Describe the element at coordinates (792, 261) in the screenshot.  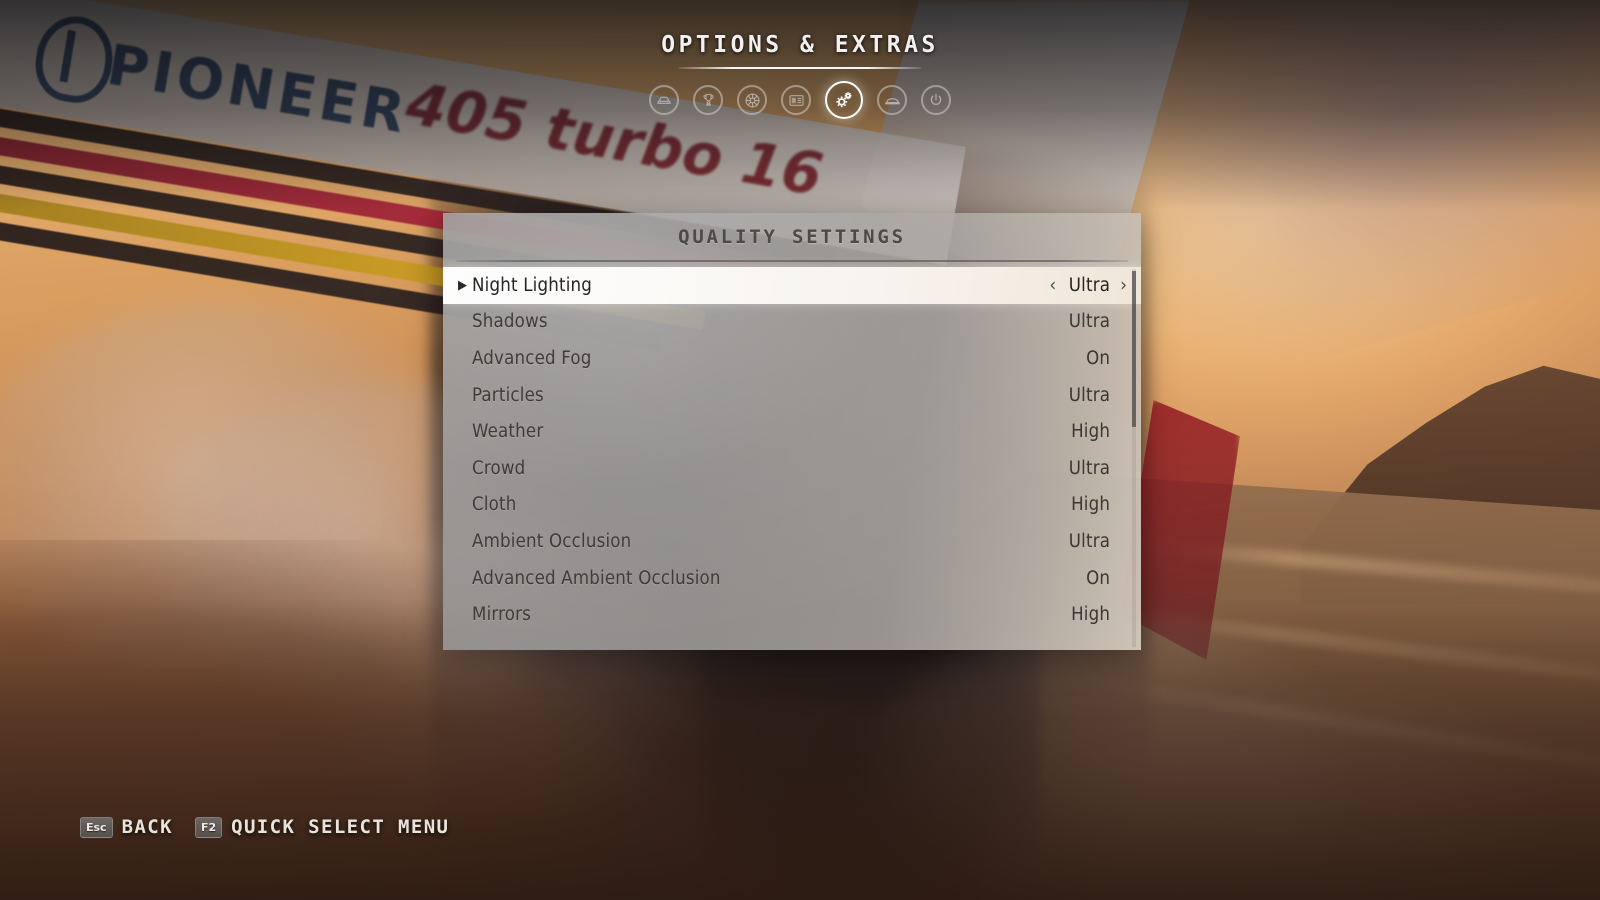
I see `panel-divider` at that location.